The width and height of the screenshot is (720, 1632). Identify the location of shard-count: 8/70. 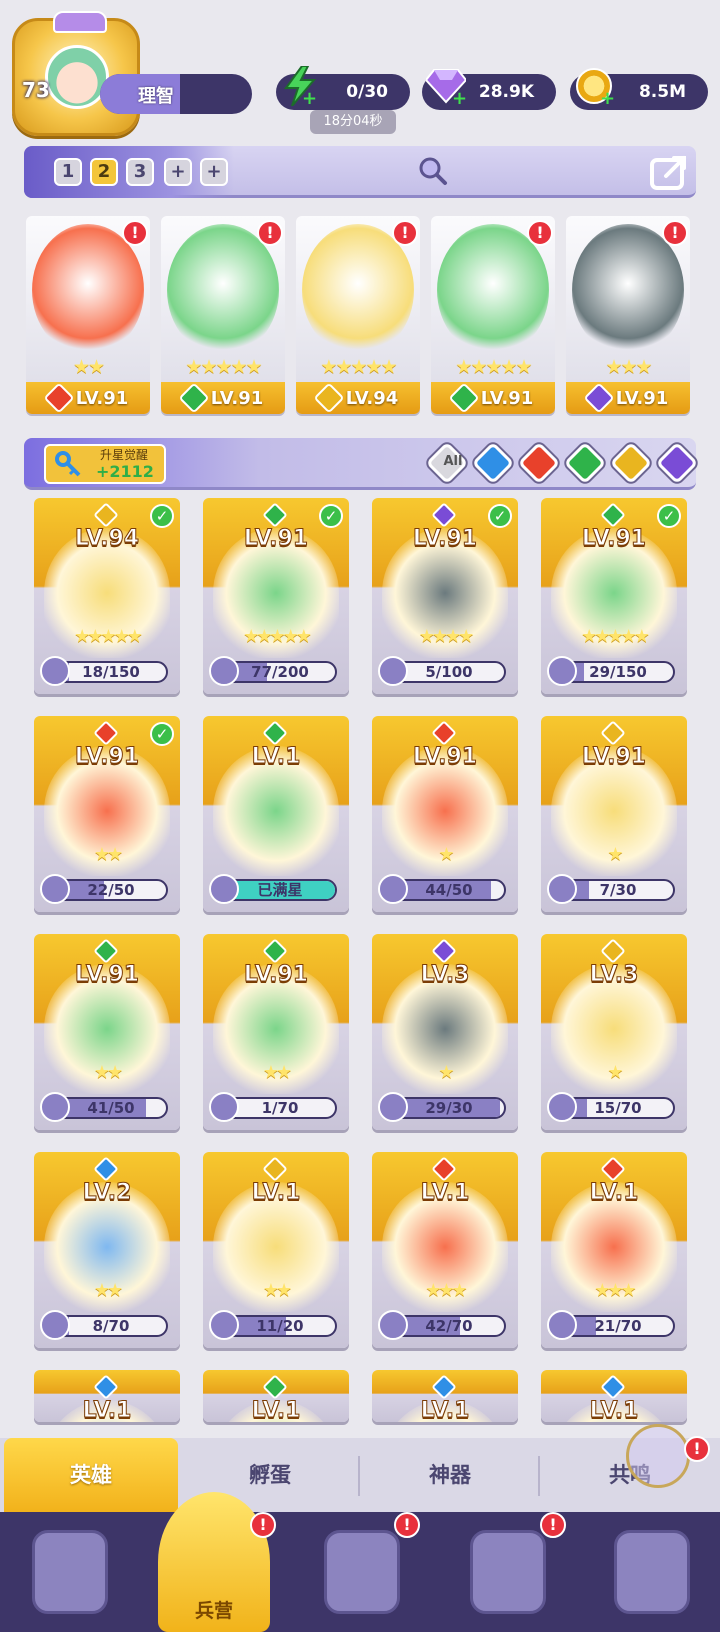
(111, 1326).